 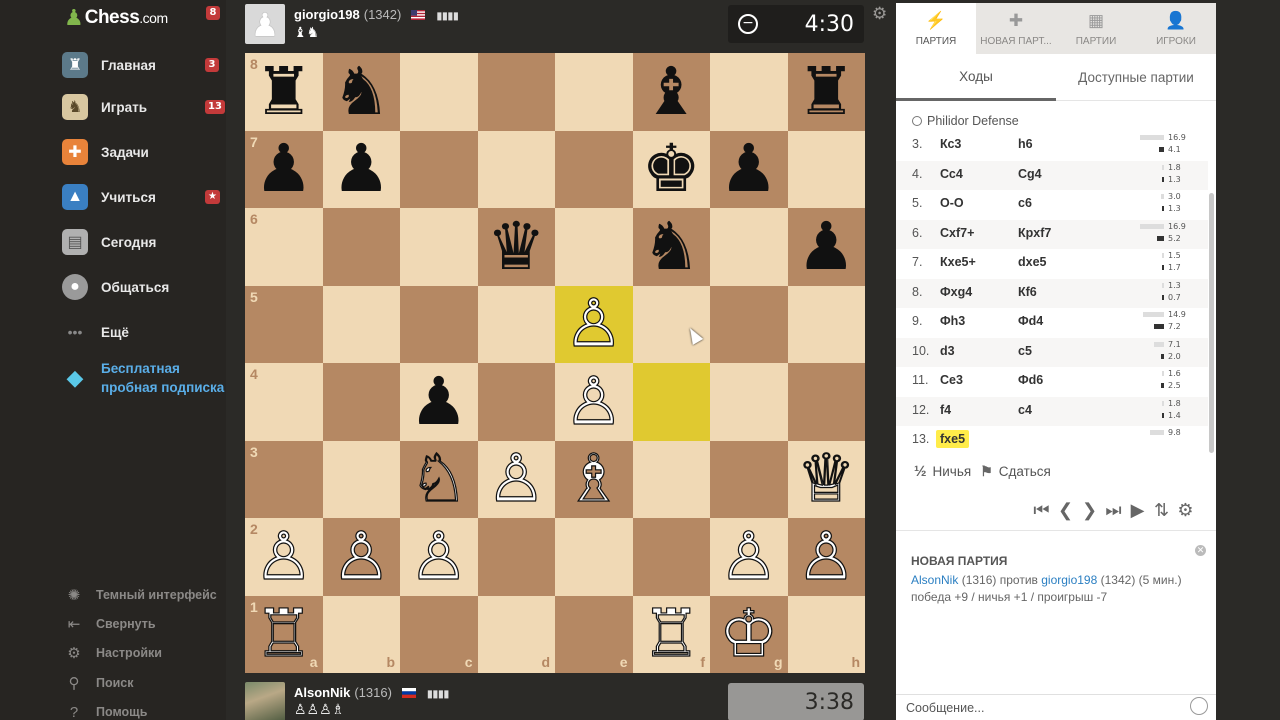 I want to click on first-move-icon: ⏮, so click(x=1041, y=510).